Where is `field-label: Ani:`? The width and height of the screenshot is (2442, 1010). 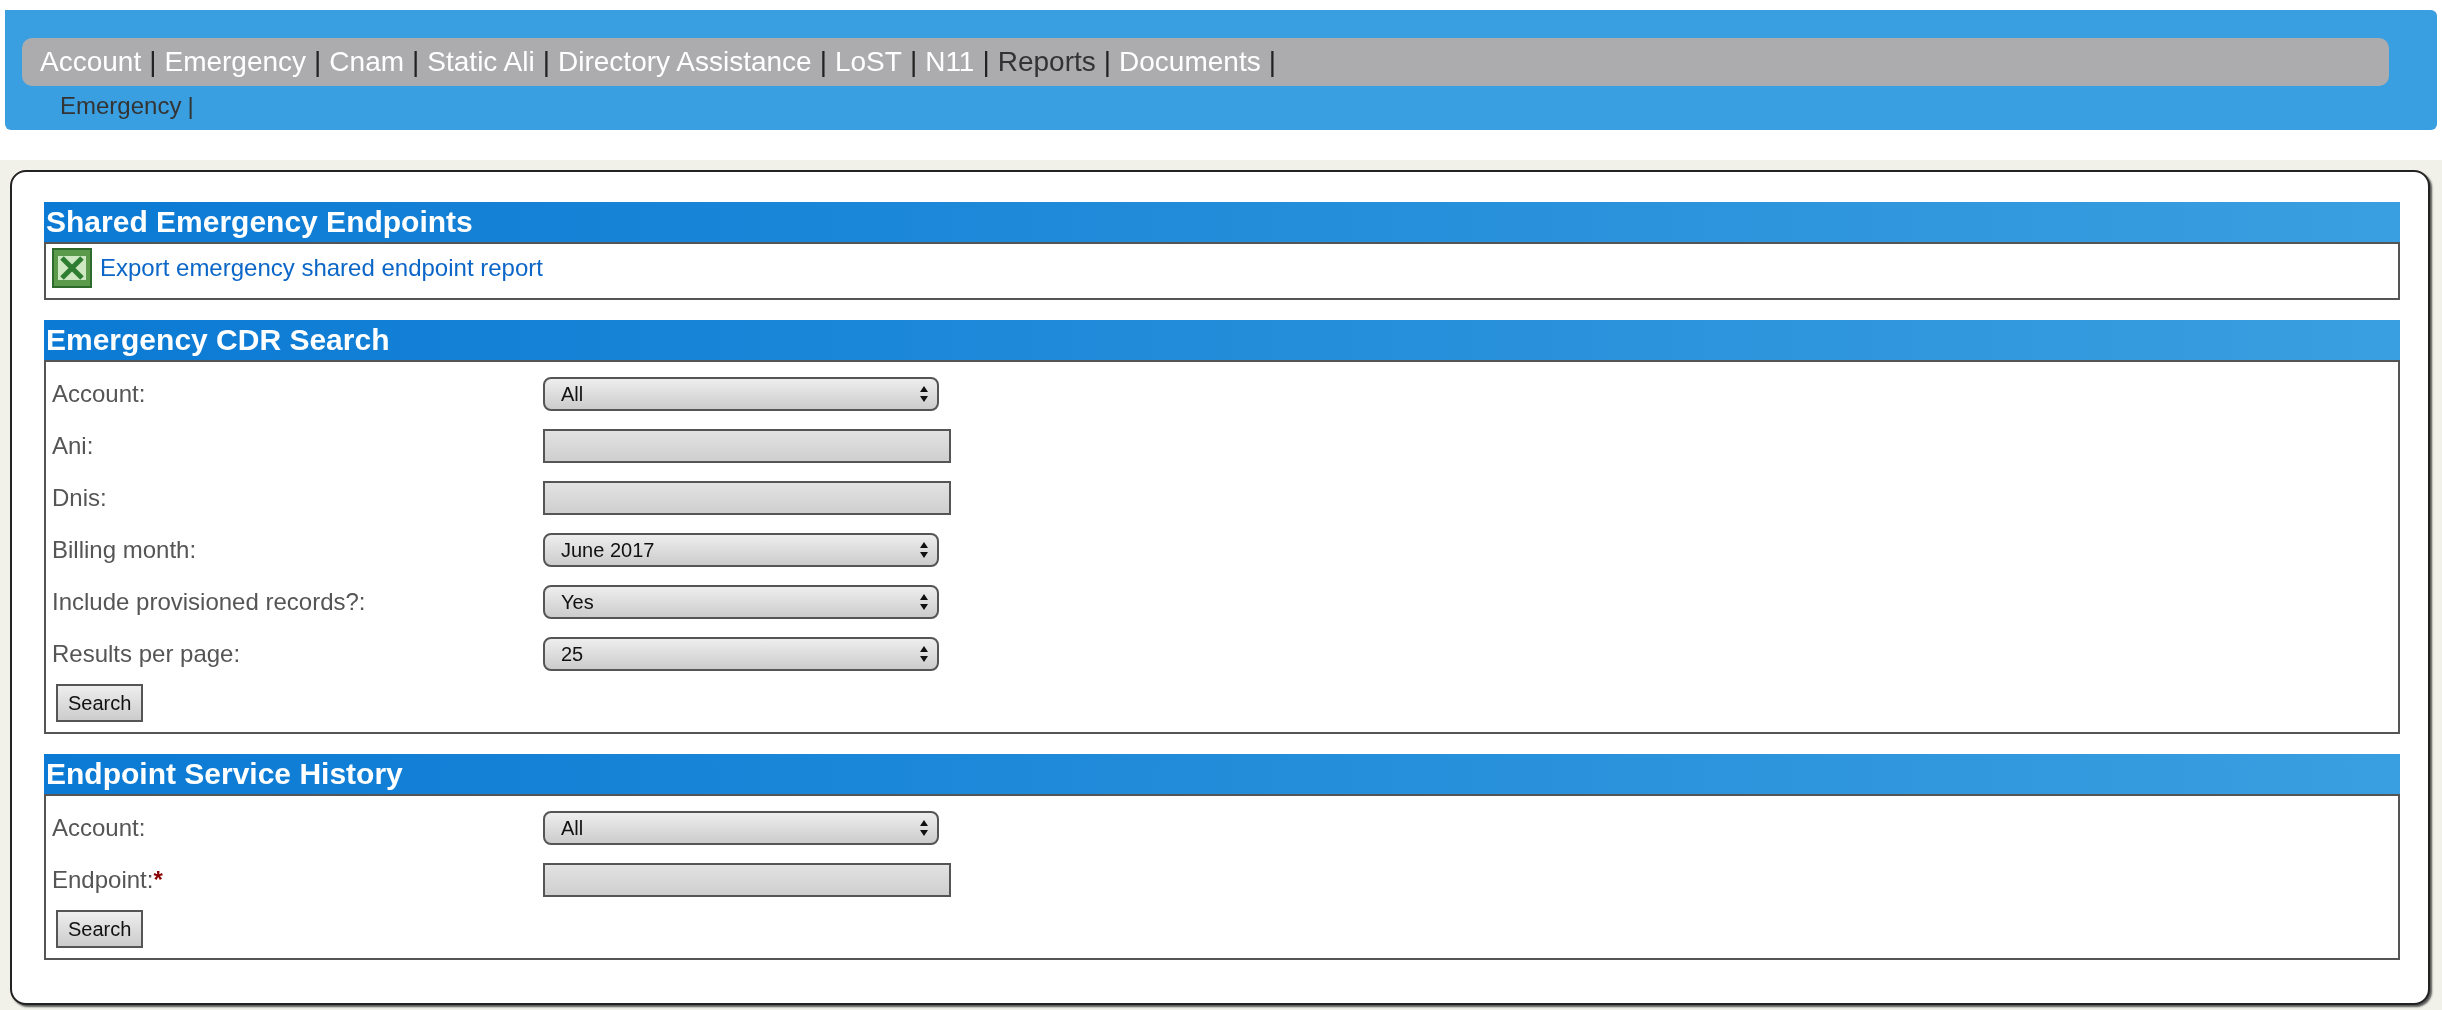 field-label: Ani: is located at coordinates (73, 446).